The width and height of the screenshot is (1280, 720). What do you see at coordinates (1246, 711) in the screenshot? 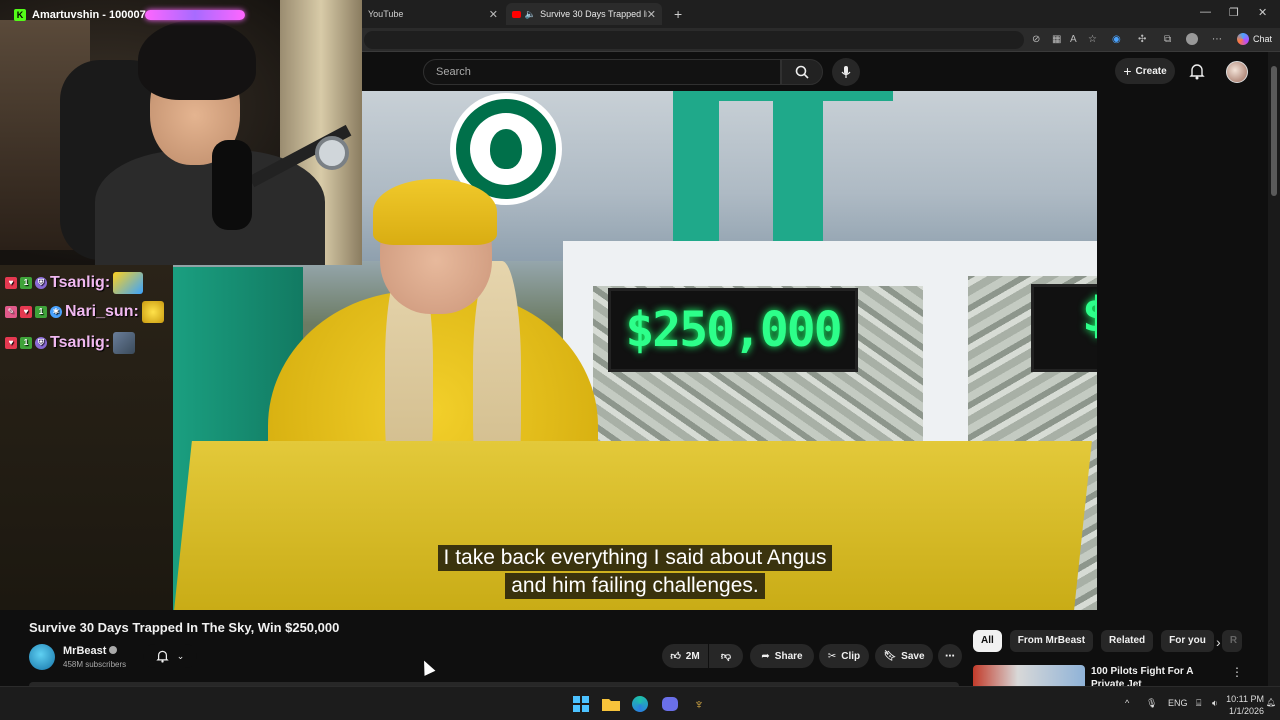
I see `clock-date: 1/1/2026` at bounding box center [1246, 711].